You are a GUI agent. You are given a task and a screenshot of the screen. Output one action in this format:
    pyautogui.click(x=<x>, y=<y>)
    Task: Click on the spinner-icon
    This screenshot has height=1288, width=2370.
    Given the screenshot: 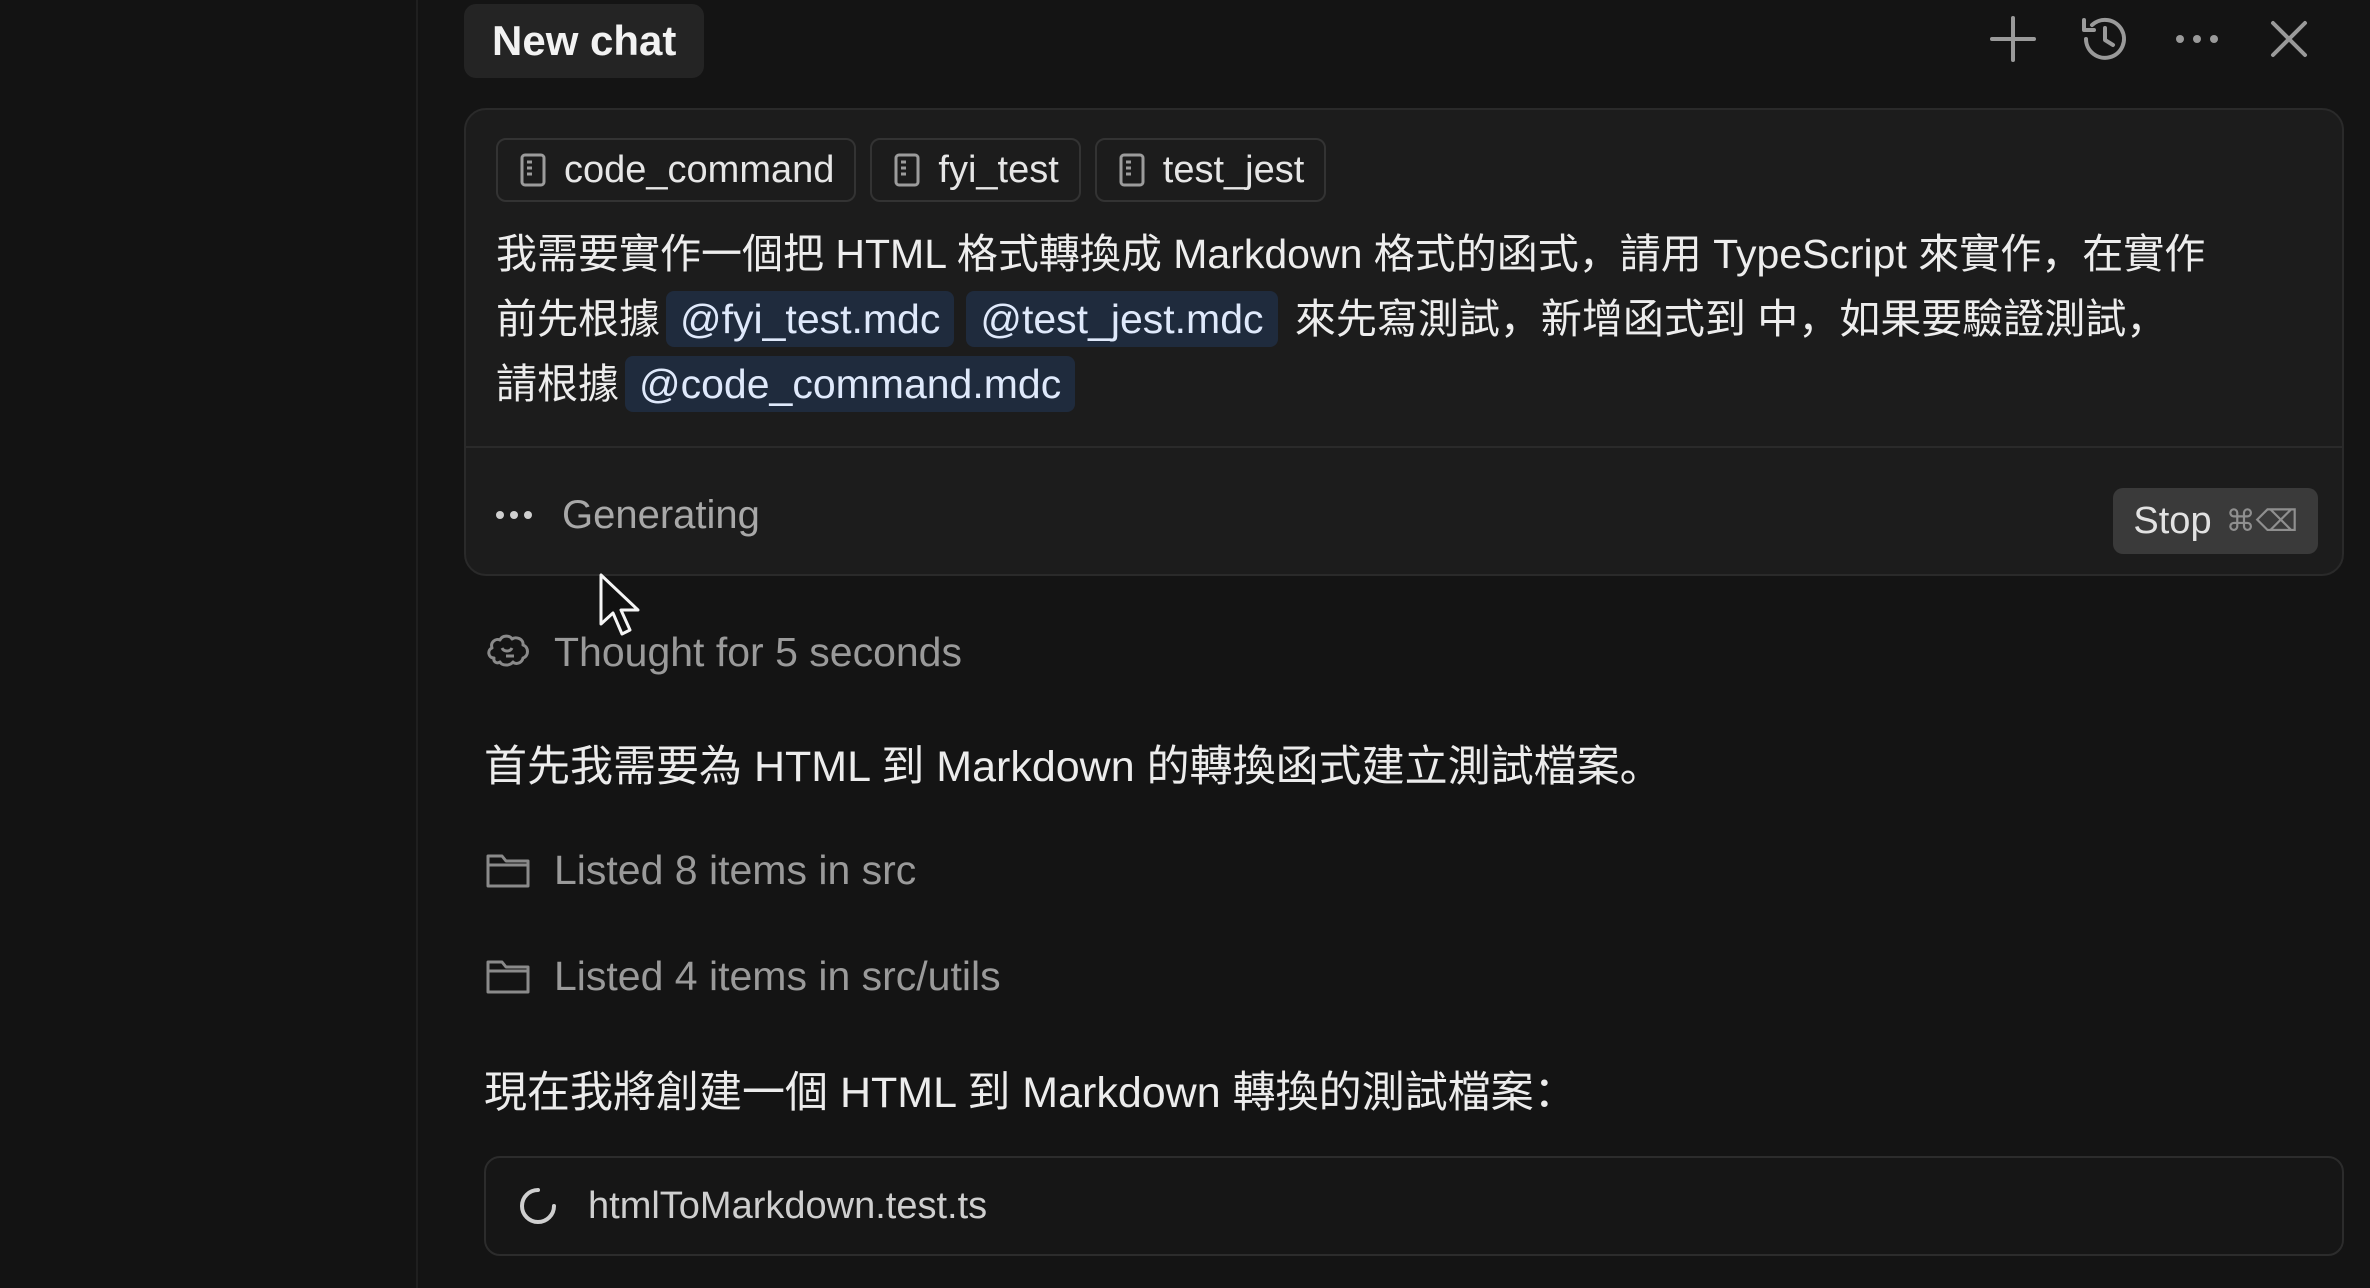 What is the action you would take?
    pyautogui.click(x=538, y=1206)
    